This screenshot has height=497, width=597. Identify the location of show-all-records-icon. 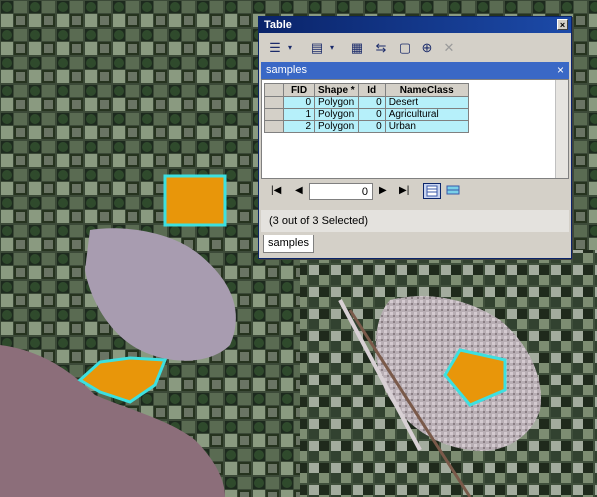
(432, 191).